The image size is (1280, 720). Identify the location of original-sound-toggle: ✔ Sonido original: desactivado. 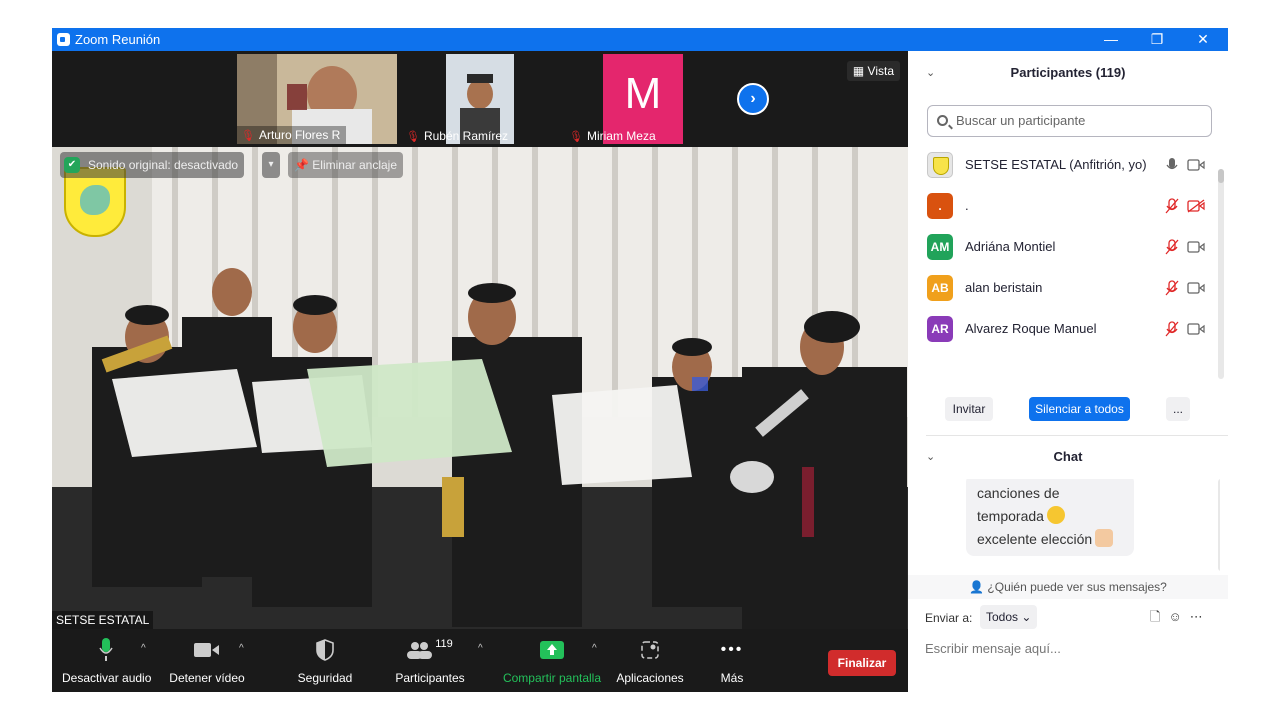
(152, 165).